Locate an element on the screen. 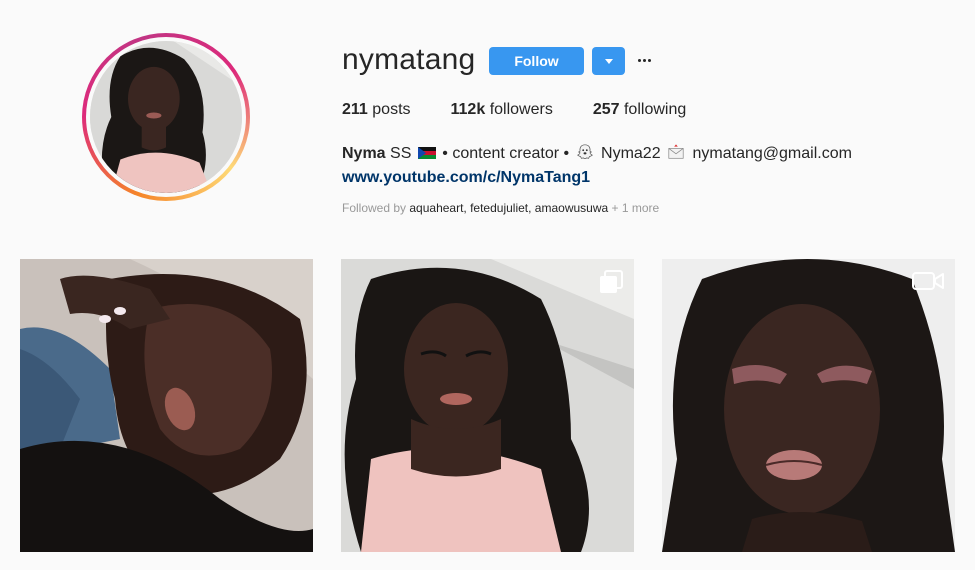 The height and width of the screenshot is (570, 975). chevron-down-icon is located at coordinates (608, 61).